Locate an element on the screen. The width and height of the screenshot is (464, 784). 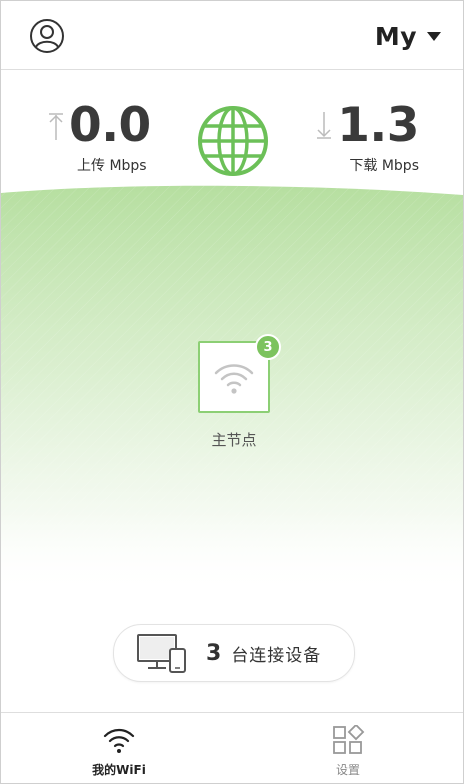
globe-icon is located at coordinates (233, 141).